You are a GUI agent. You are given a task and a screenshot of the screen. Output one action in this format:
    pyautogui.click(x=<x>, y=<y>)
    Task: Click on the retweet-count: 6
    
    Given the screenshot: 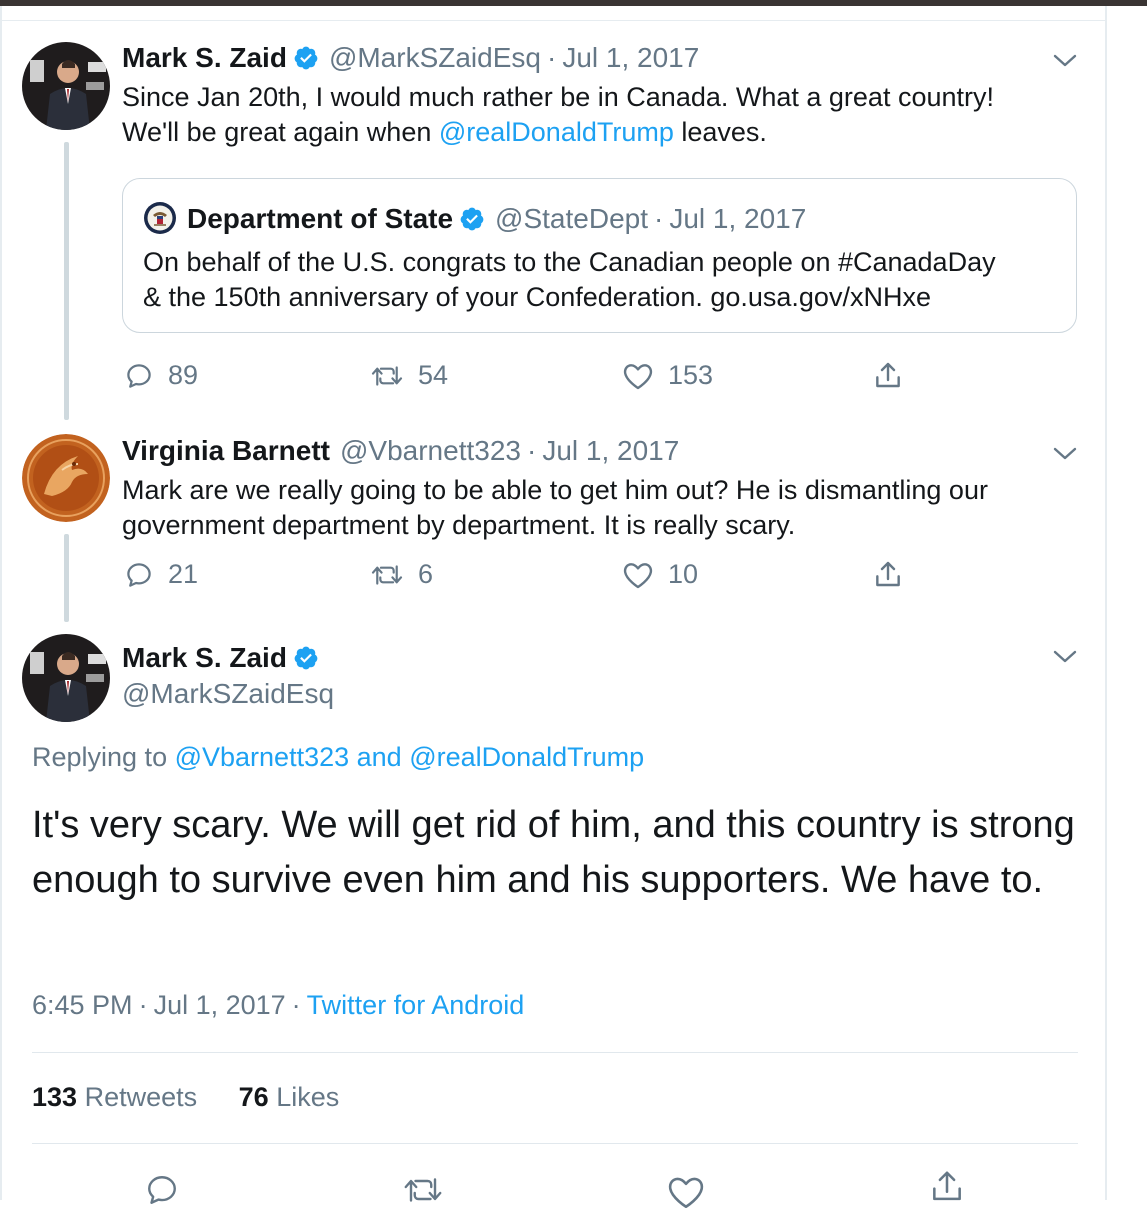 What is the action you would take?
    pyautogui.click(x=426, y=574)
    